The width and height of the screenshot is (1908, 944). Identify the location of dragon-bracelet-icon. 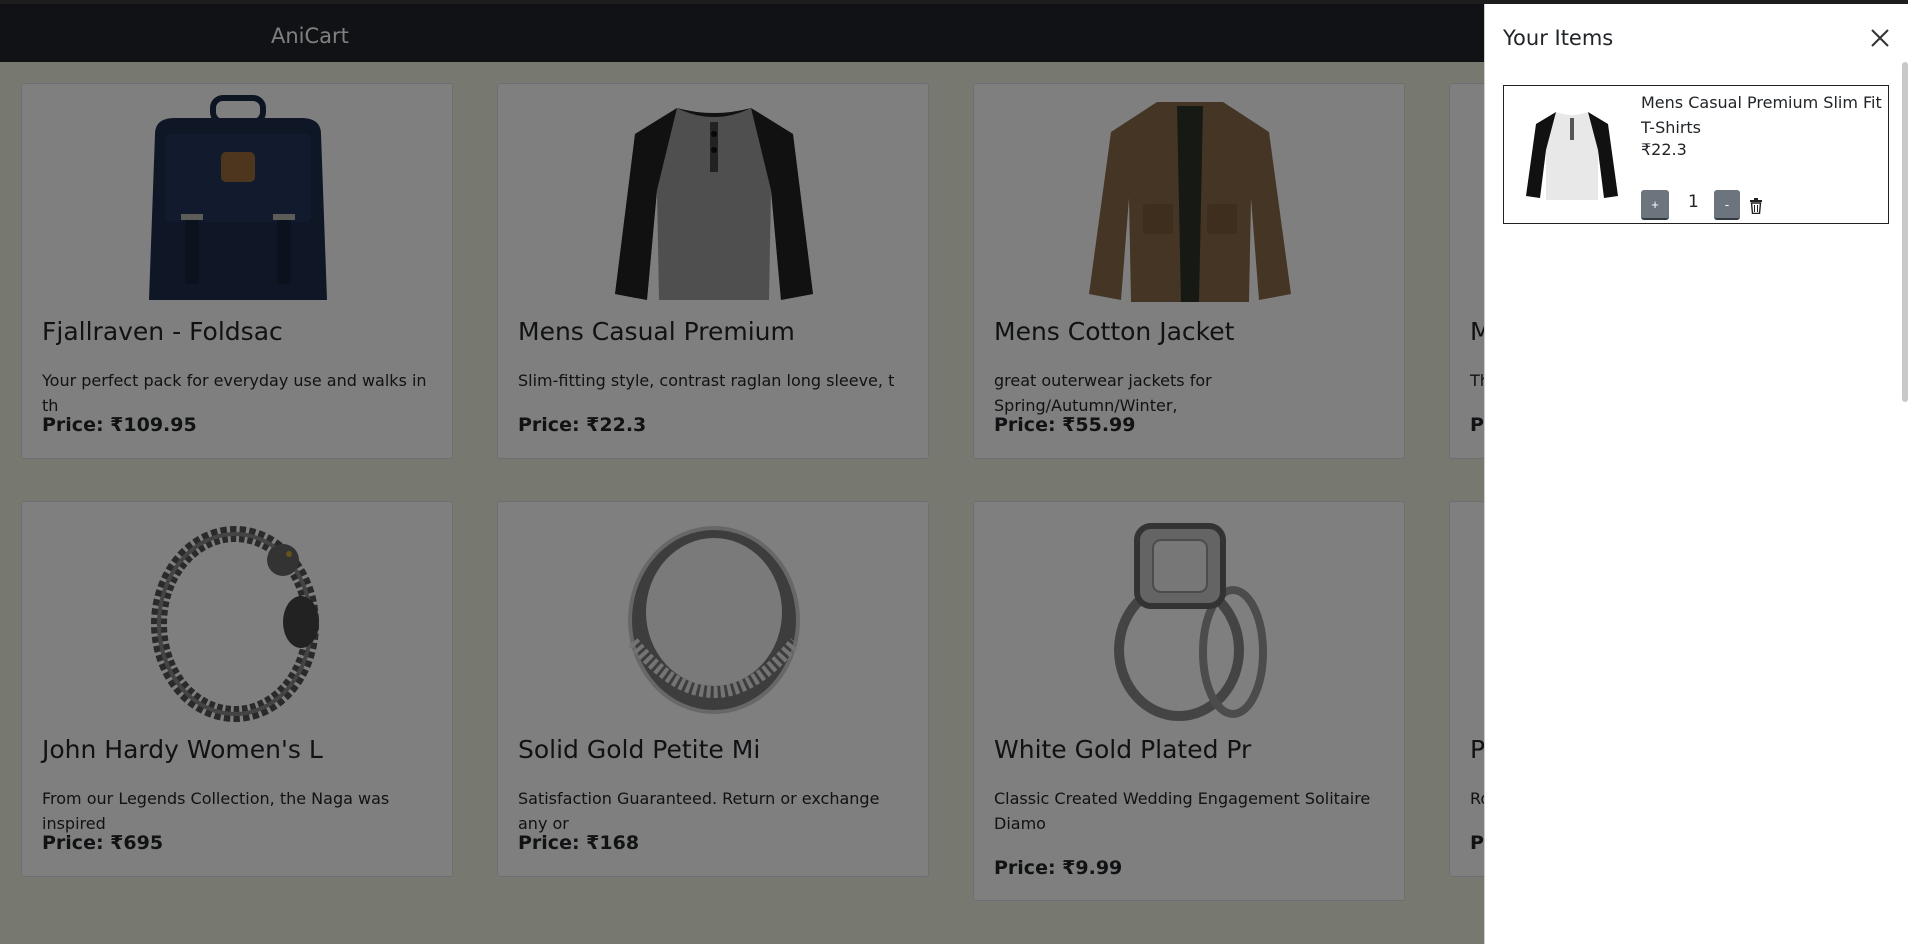
(238, 618).